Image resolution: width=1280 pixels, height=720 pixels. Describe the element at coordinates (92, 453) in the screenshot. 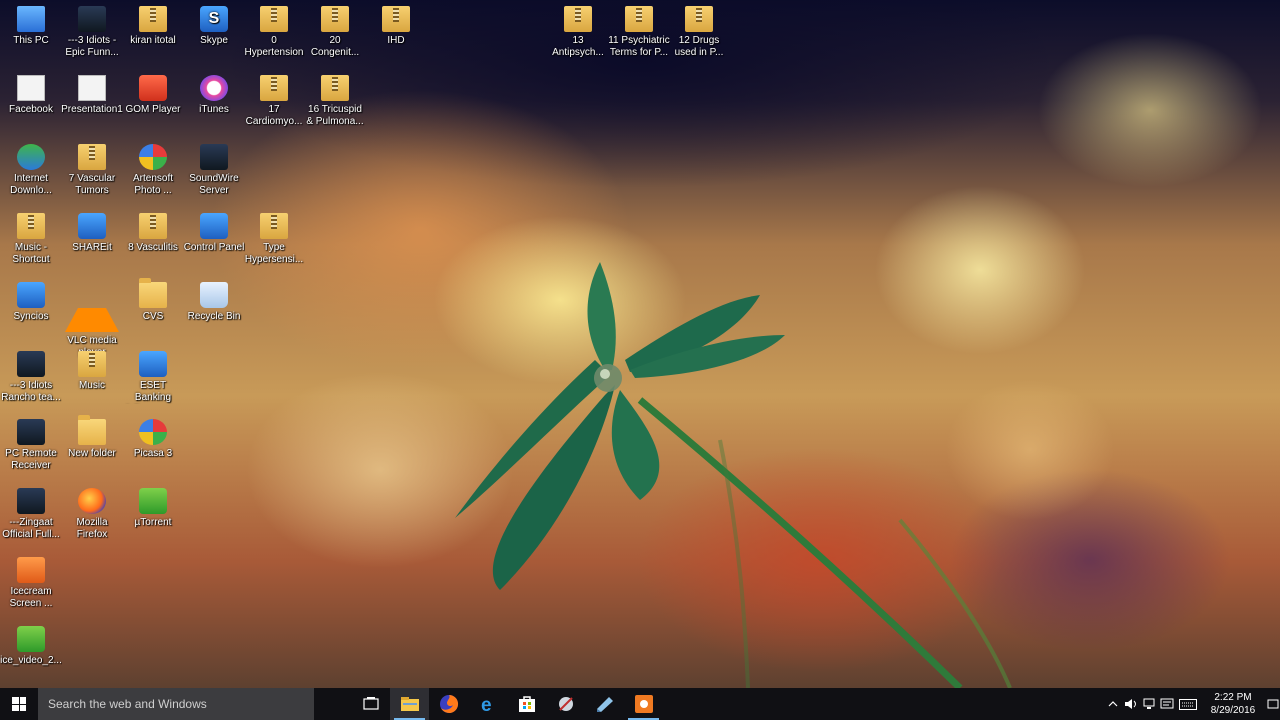

I see `desktop-icon-label: New folder` at that location.